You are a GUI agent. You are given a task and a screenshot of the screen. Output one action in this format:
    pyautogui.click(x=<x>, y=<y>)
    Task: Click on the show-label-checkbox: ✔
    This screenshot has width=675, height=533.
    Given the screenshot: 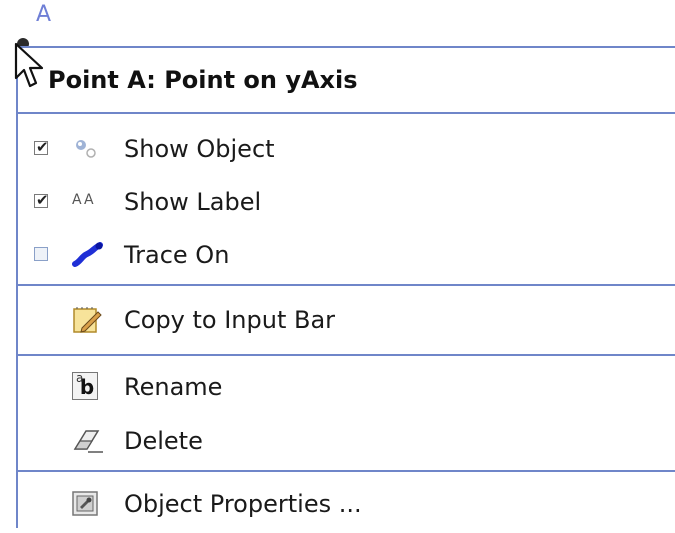 What is the action you would take?
    pyautogui.click(x=41, y=200)
    